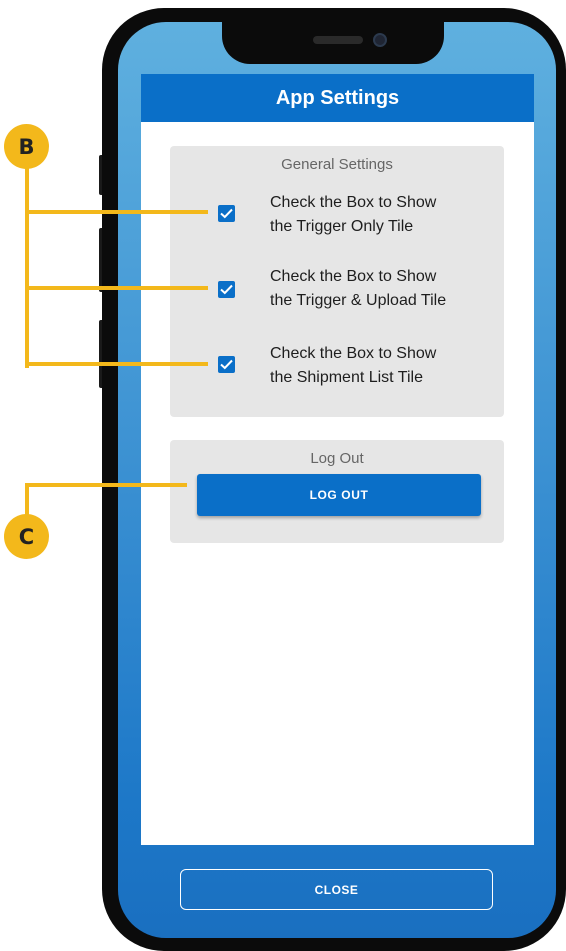 Image resolution: width=566 pixels, height=951 pixels. I want to click on callout-c-horizontal-line, so click(106, 485).